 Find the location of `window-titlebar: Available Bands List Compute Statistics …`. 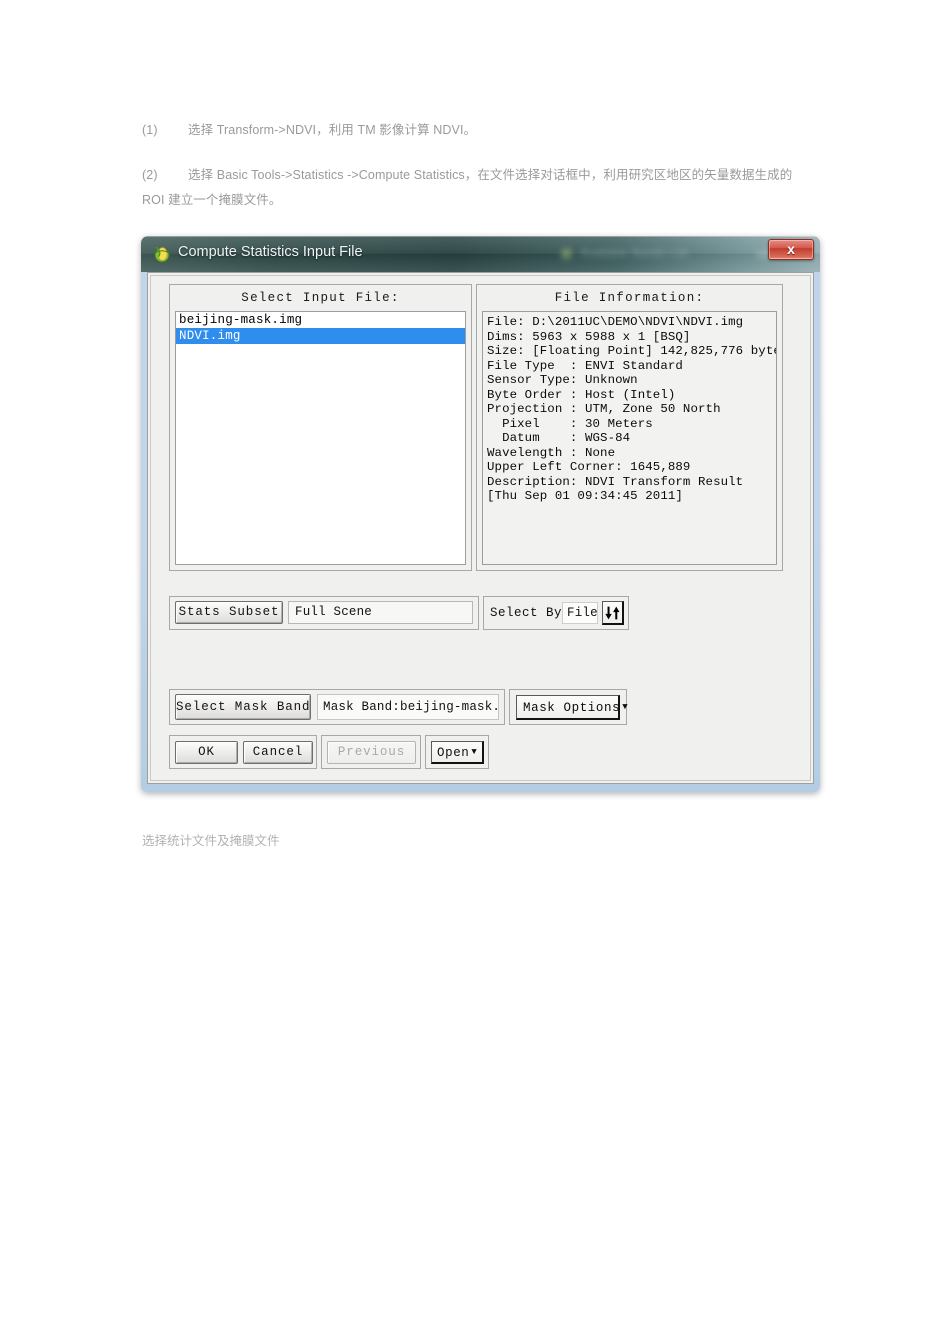

window-titlebar: Available Bands List Compute Statistics … is located at coordinates (480, 254).